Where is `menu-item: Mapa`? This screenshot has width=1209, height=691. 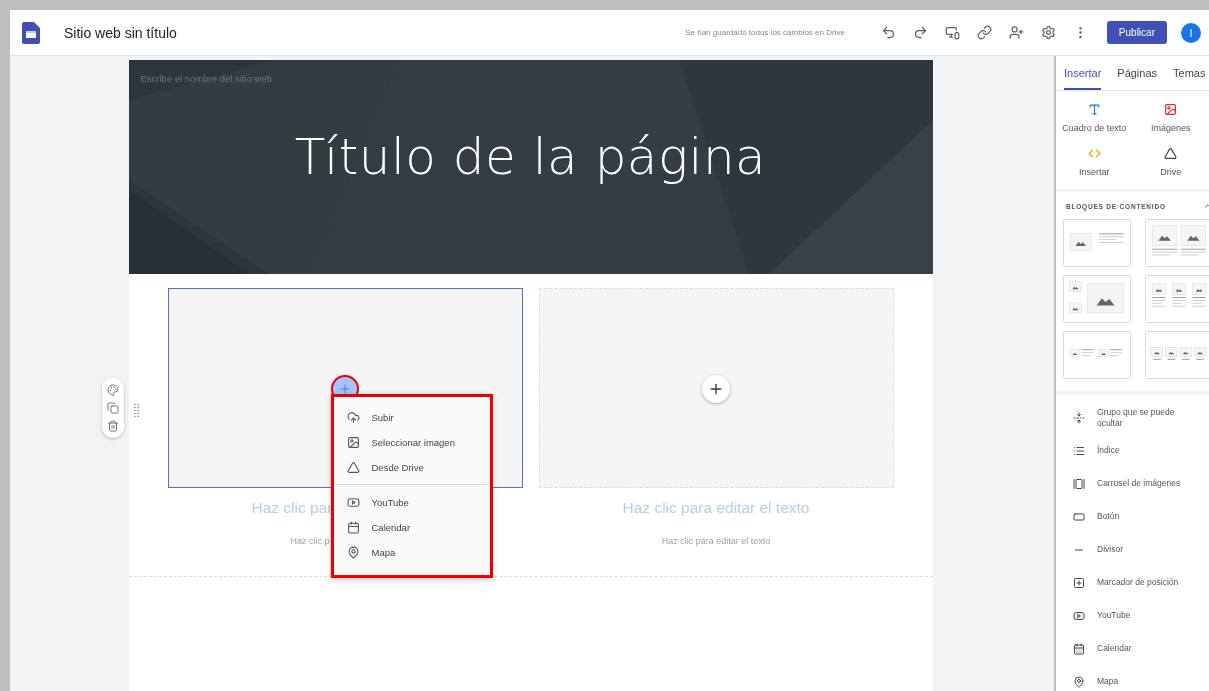
menu-item: Mapa is located at coordinates (411, 552).